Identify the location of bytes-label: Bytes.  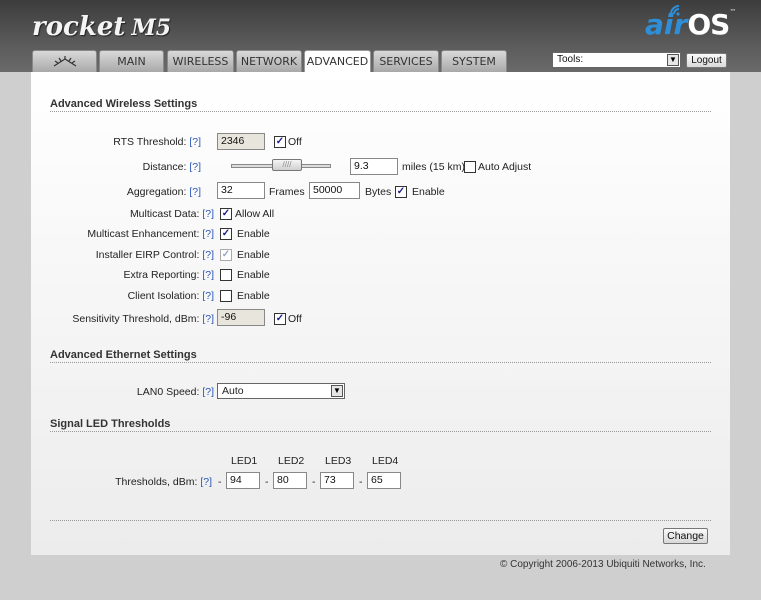
(378, 192).